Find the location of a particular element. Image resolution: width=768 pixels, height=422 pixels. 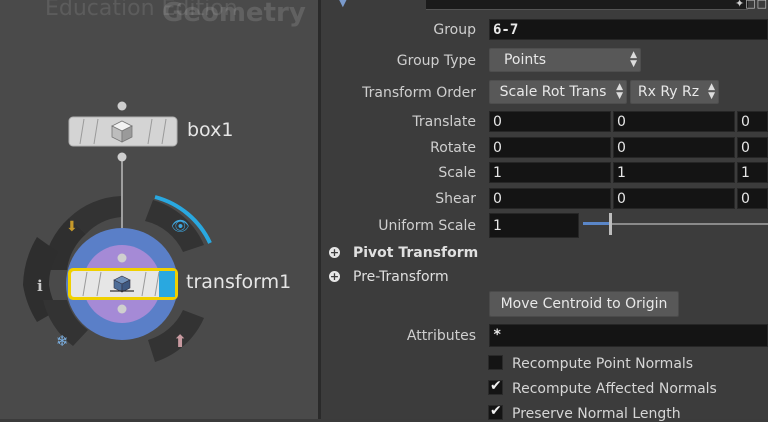

box1-input-connector is located at coordinates (122, 106).